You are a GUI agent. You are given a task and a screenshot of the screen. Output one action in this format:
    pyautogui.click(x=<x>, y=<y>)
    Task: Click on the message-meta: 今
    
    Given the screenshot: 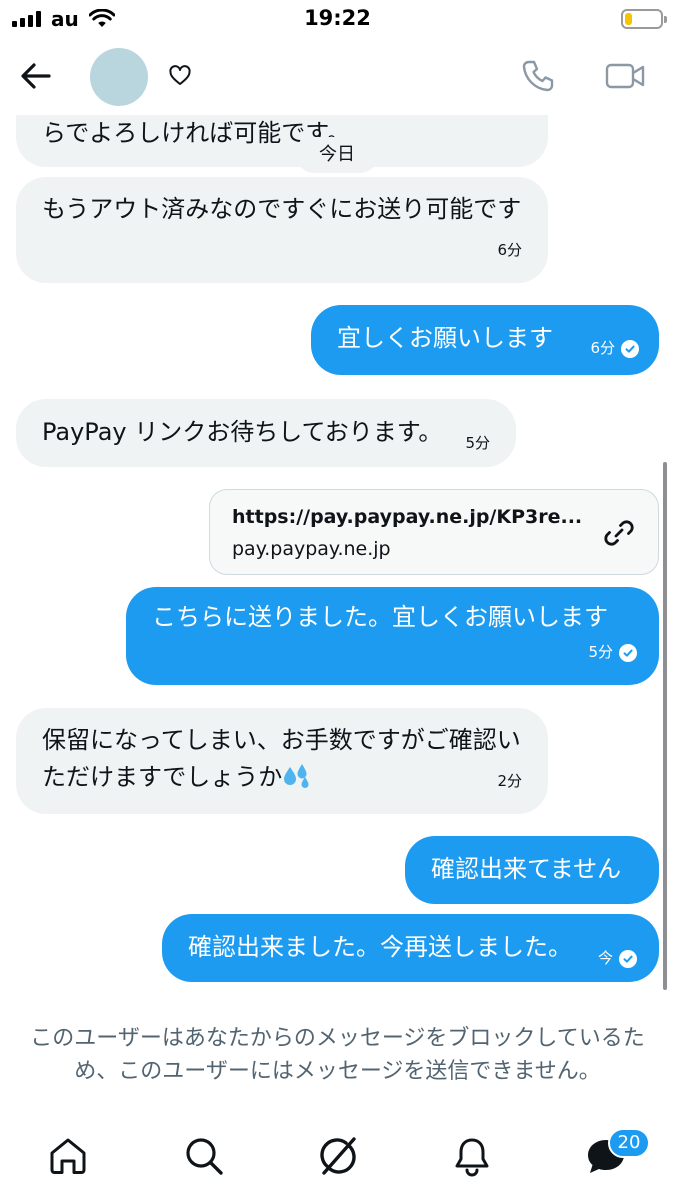 What is the action you would take?
    pyautogui.click(x=617, y=958)
    